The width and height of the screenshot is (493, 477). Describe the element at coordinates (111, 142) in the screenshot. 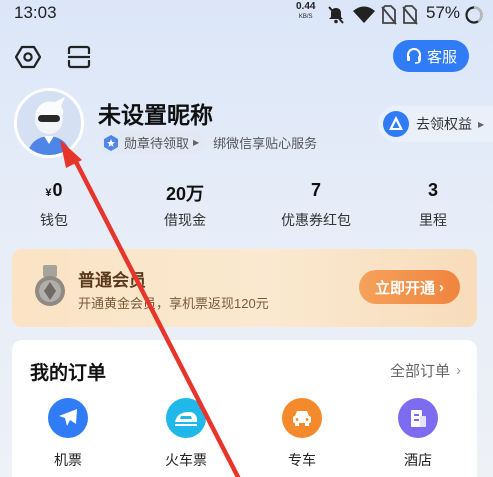

I see `medal-icon` at that location.